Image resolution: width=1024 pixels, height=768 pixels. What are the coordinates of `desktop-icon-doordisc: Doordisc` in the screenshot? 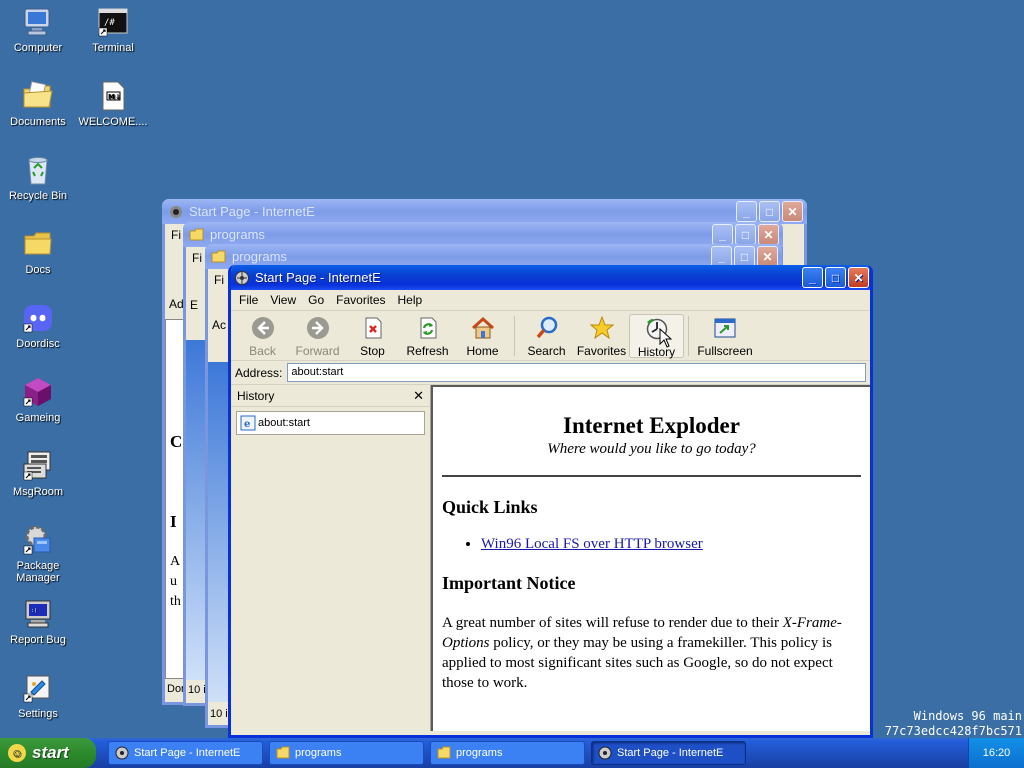 It's located at (38, 326).